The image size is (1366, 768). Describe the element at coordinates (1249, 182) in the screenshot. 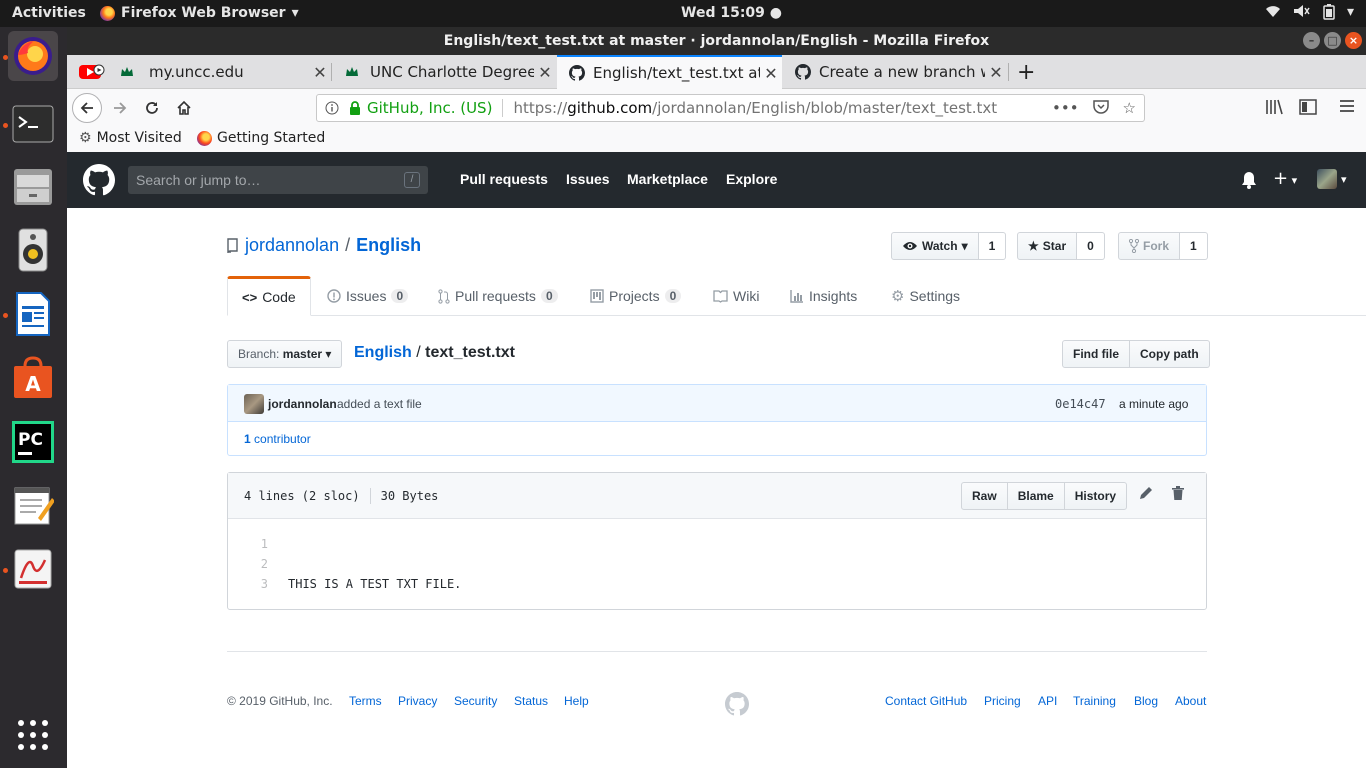

I see `notifications-bell-icon` at that location.